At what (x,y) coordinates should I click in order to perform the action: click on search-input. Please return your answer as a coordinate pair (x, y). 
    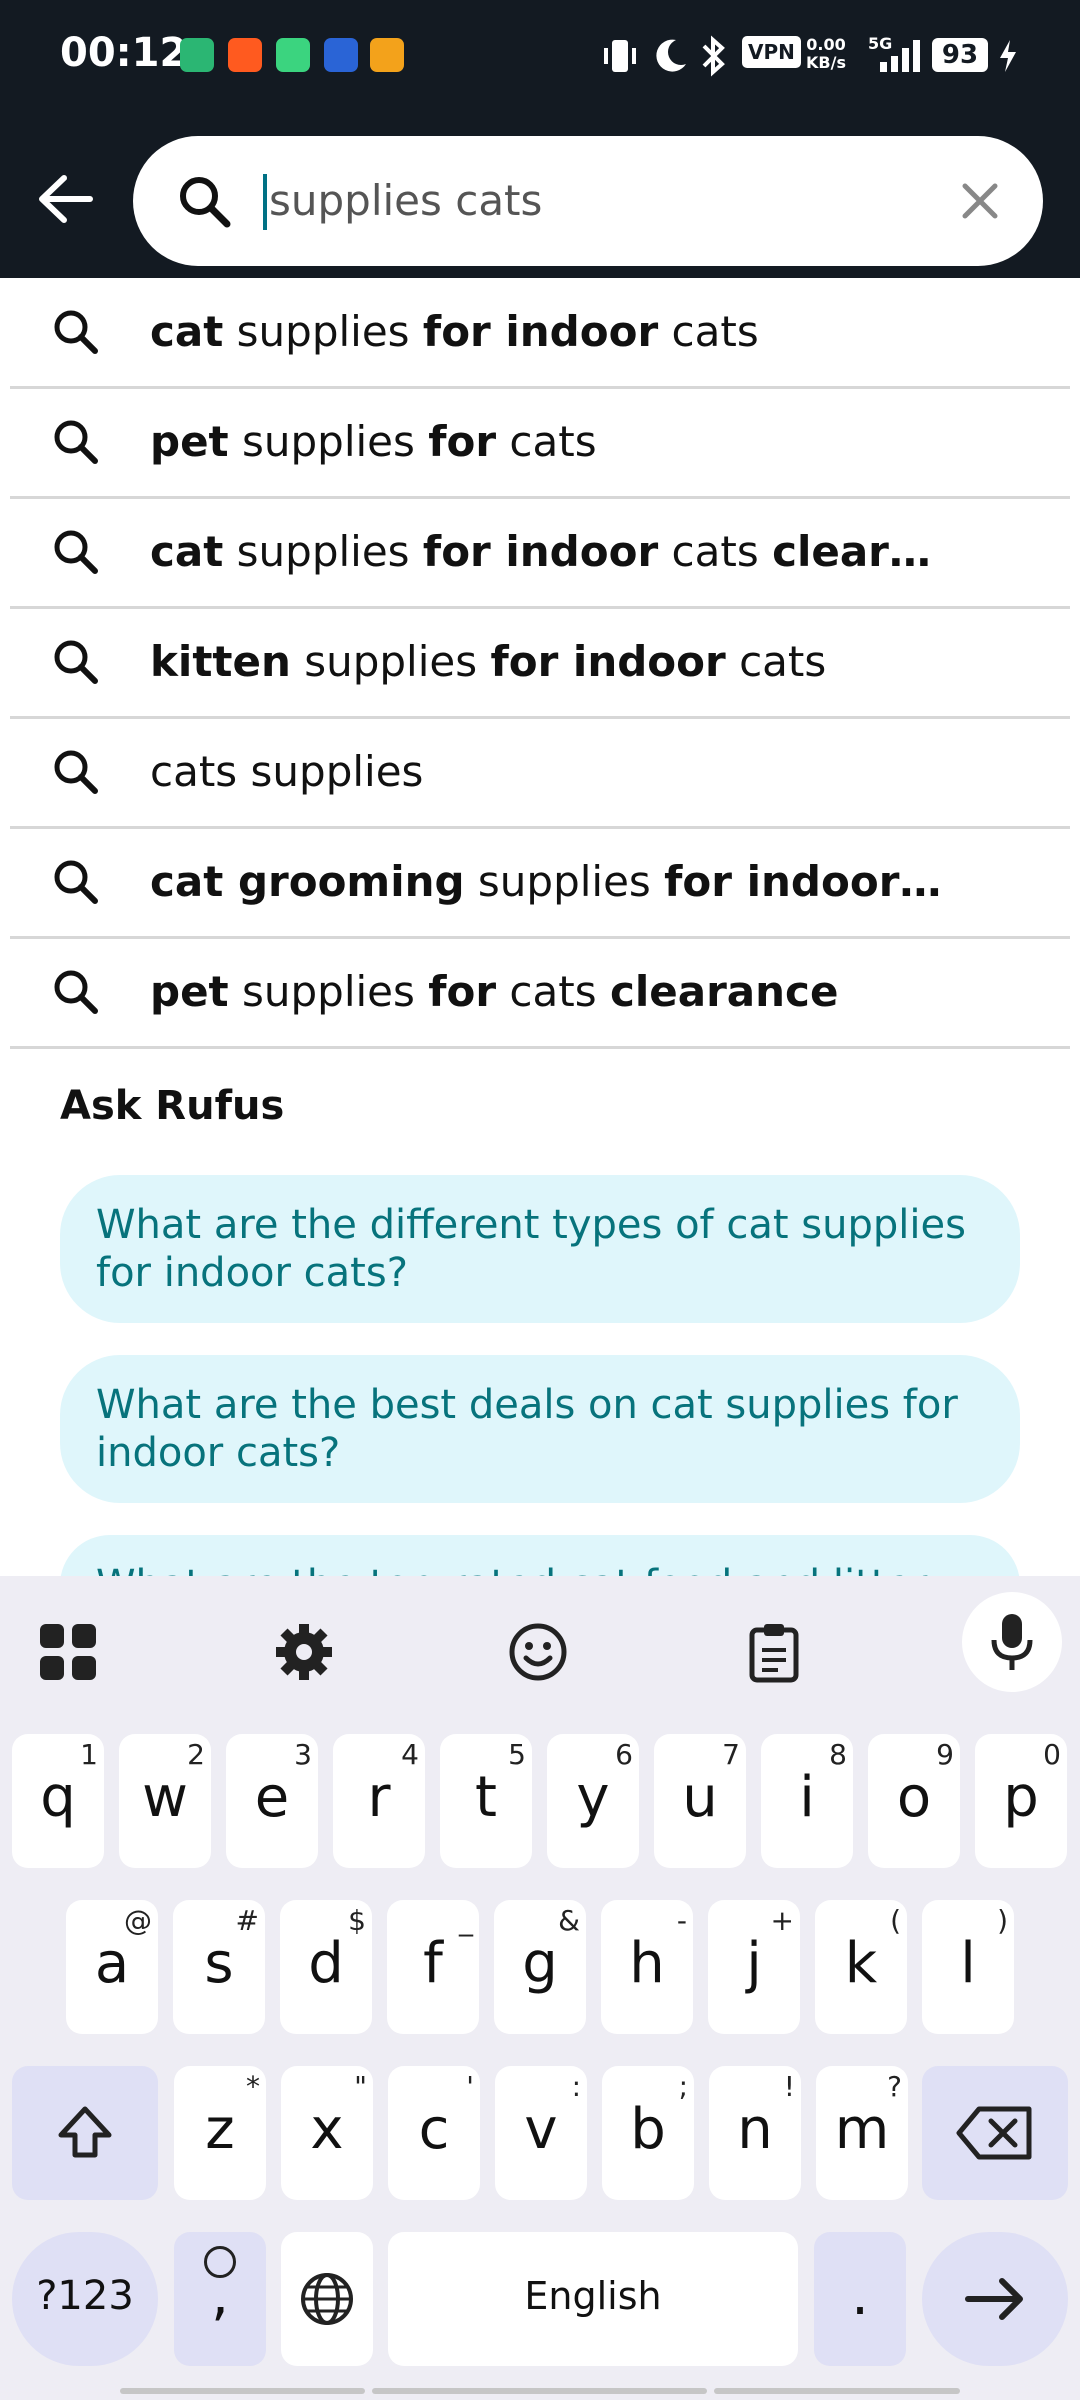
    Looking at the image, I should click on (569, 201).